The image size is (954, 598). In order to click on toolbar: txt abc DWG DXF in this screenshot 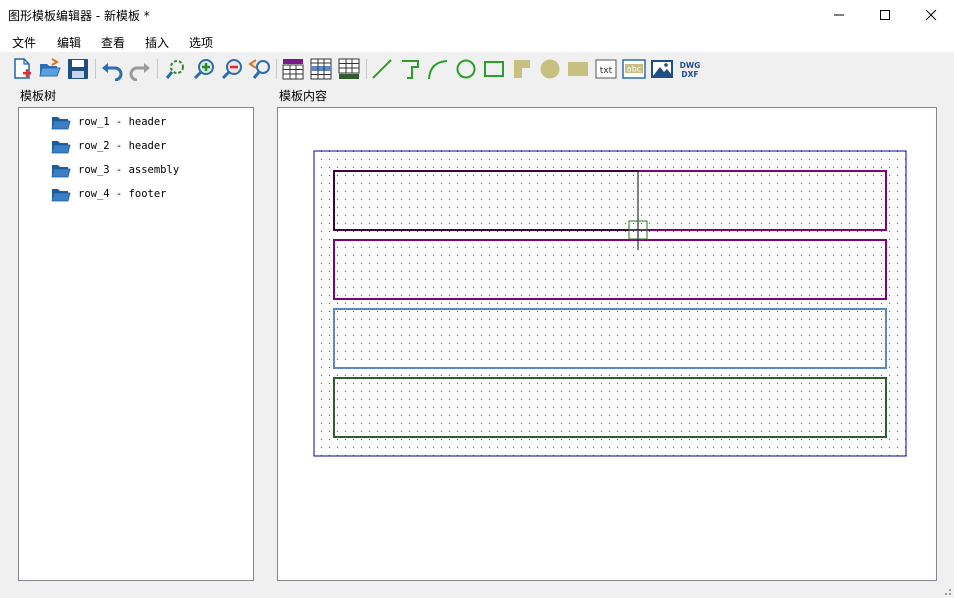, I will do `click(477, 69)`.